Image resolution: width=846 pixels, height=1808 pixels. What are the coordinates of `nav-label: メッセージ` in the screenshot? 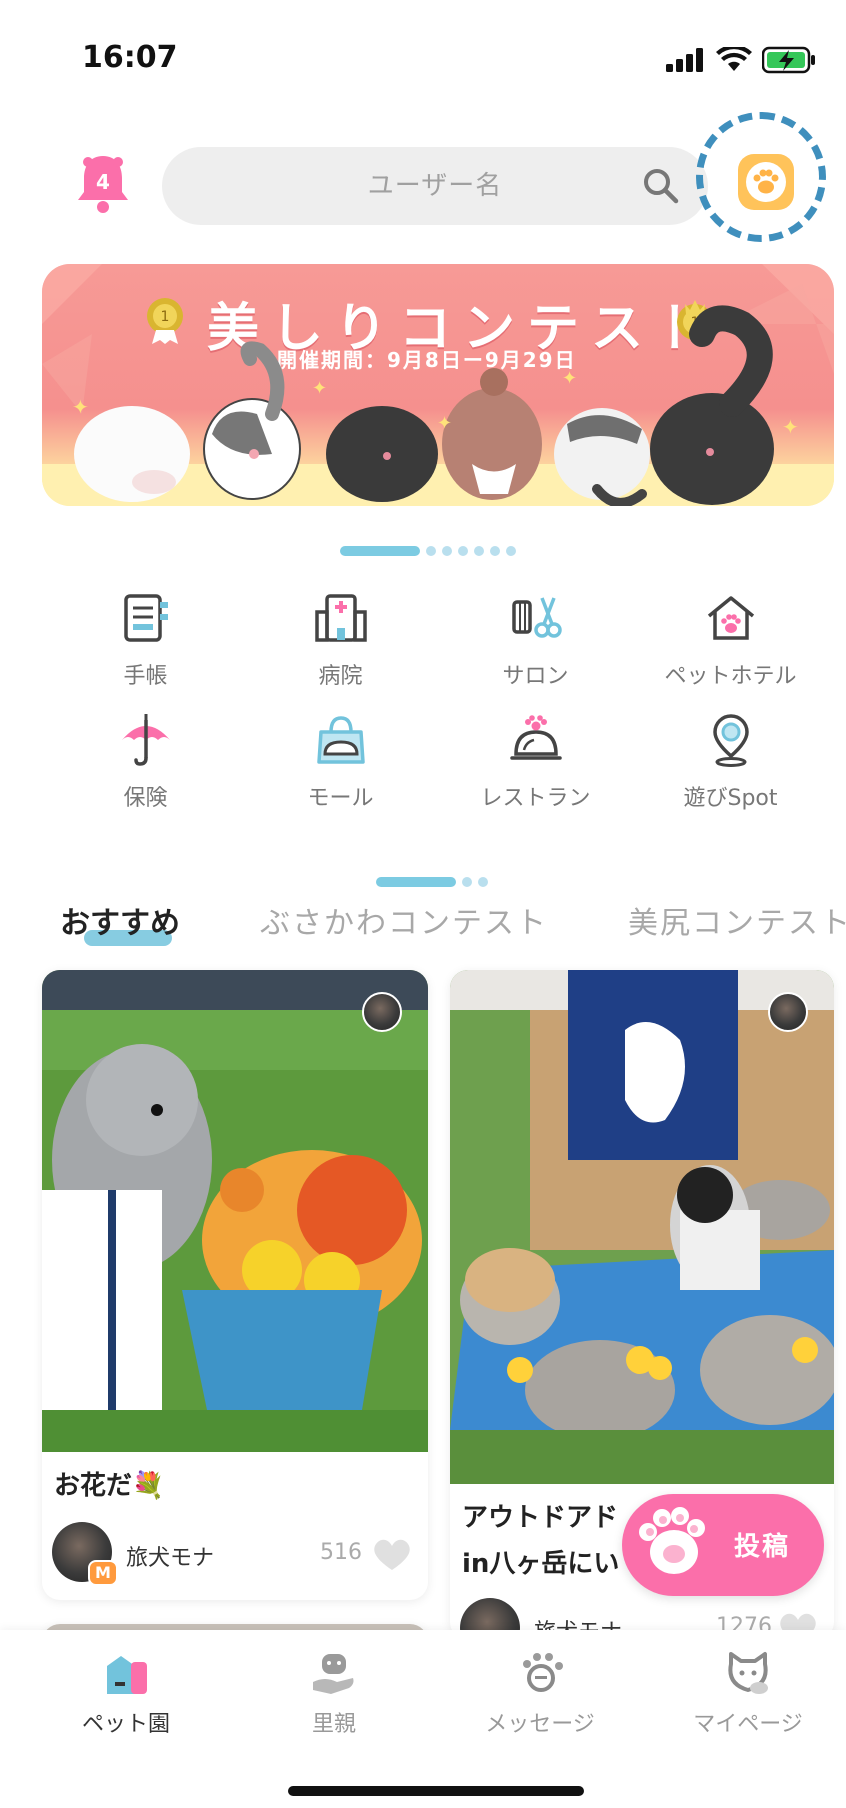 It's located at (540, 1724).